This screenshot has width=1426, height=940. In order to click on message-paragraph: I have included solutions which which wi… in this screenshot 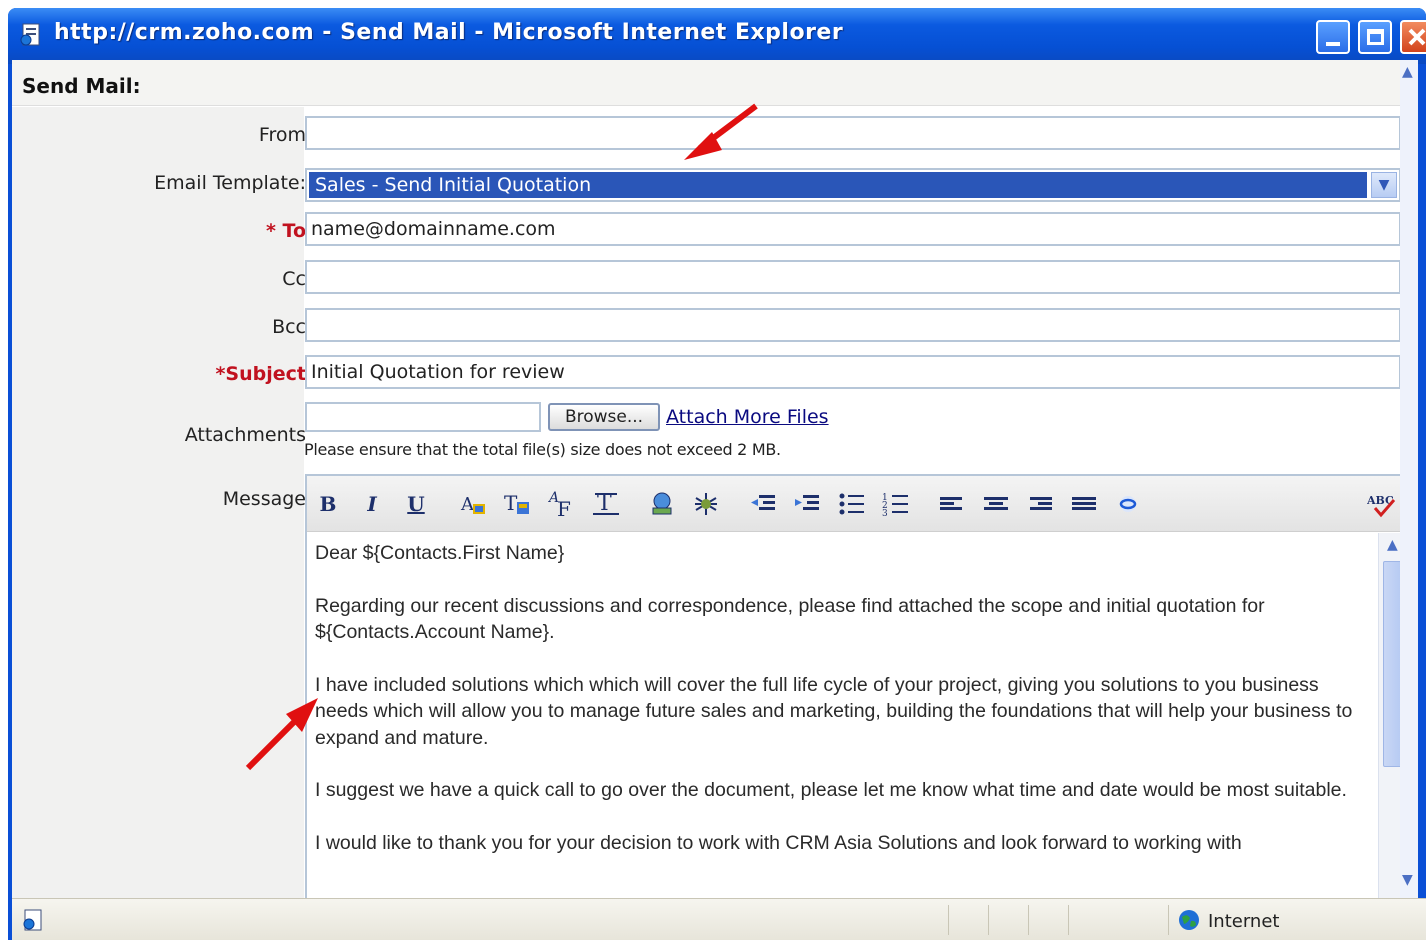, I will do `click(834, 711)`.